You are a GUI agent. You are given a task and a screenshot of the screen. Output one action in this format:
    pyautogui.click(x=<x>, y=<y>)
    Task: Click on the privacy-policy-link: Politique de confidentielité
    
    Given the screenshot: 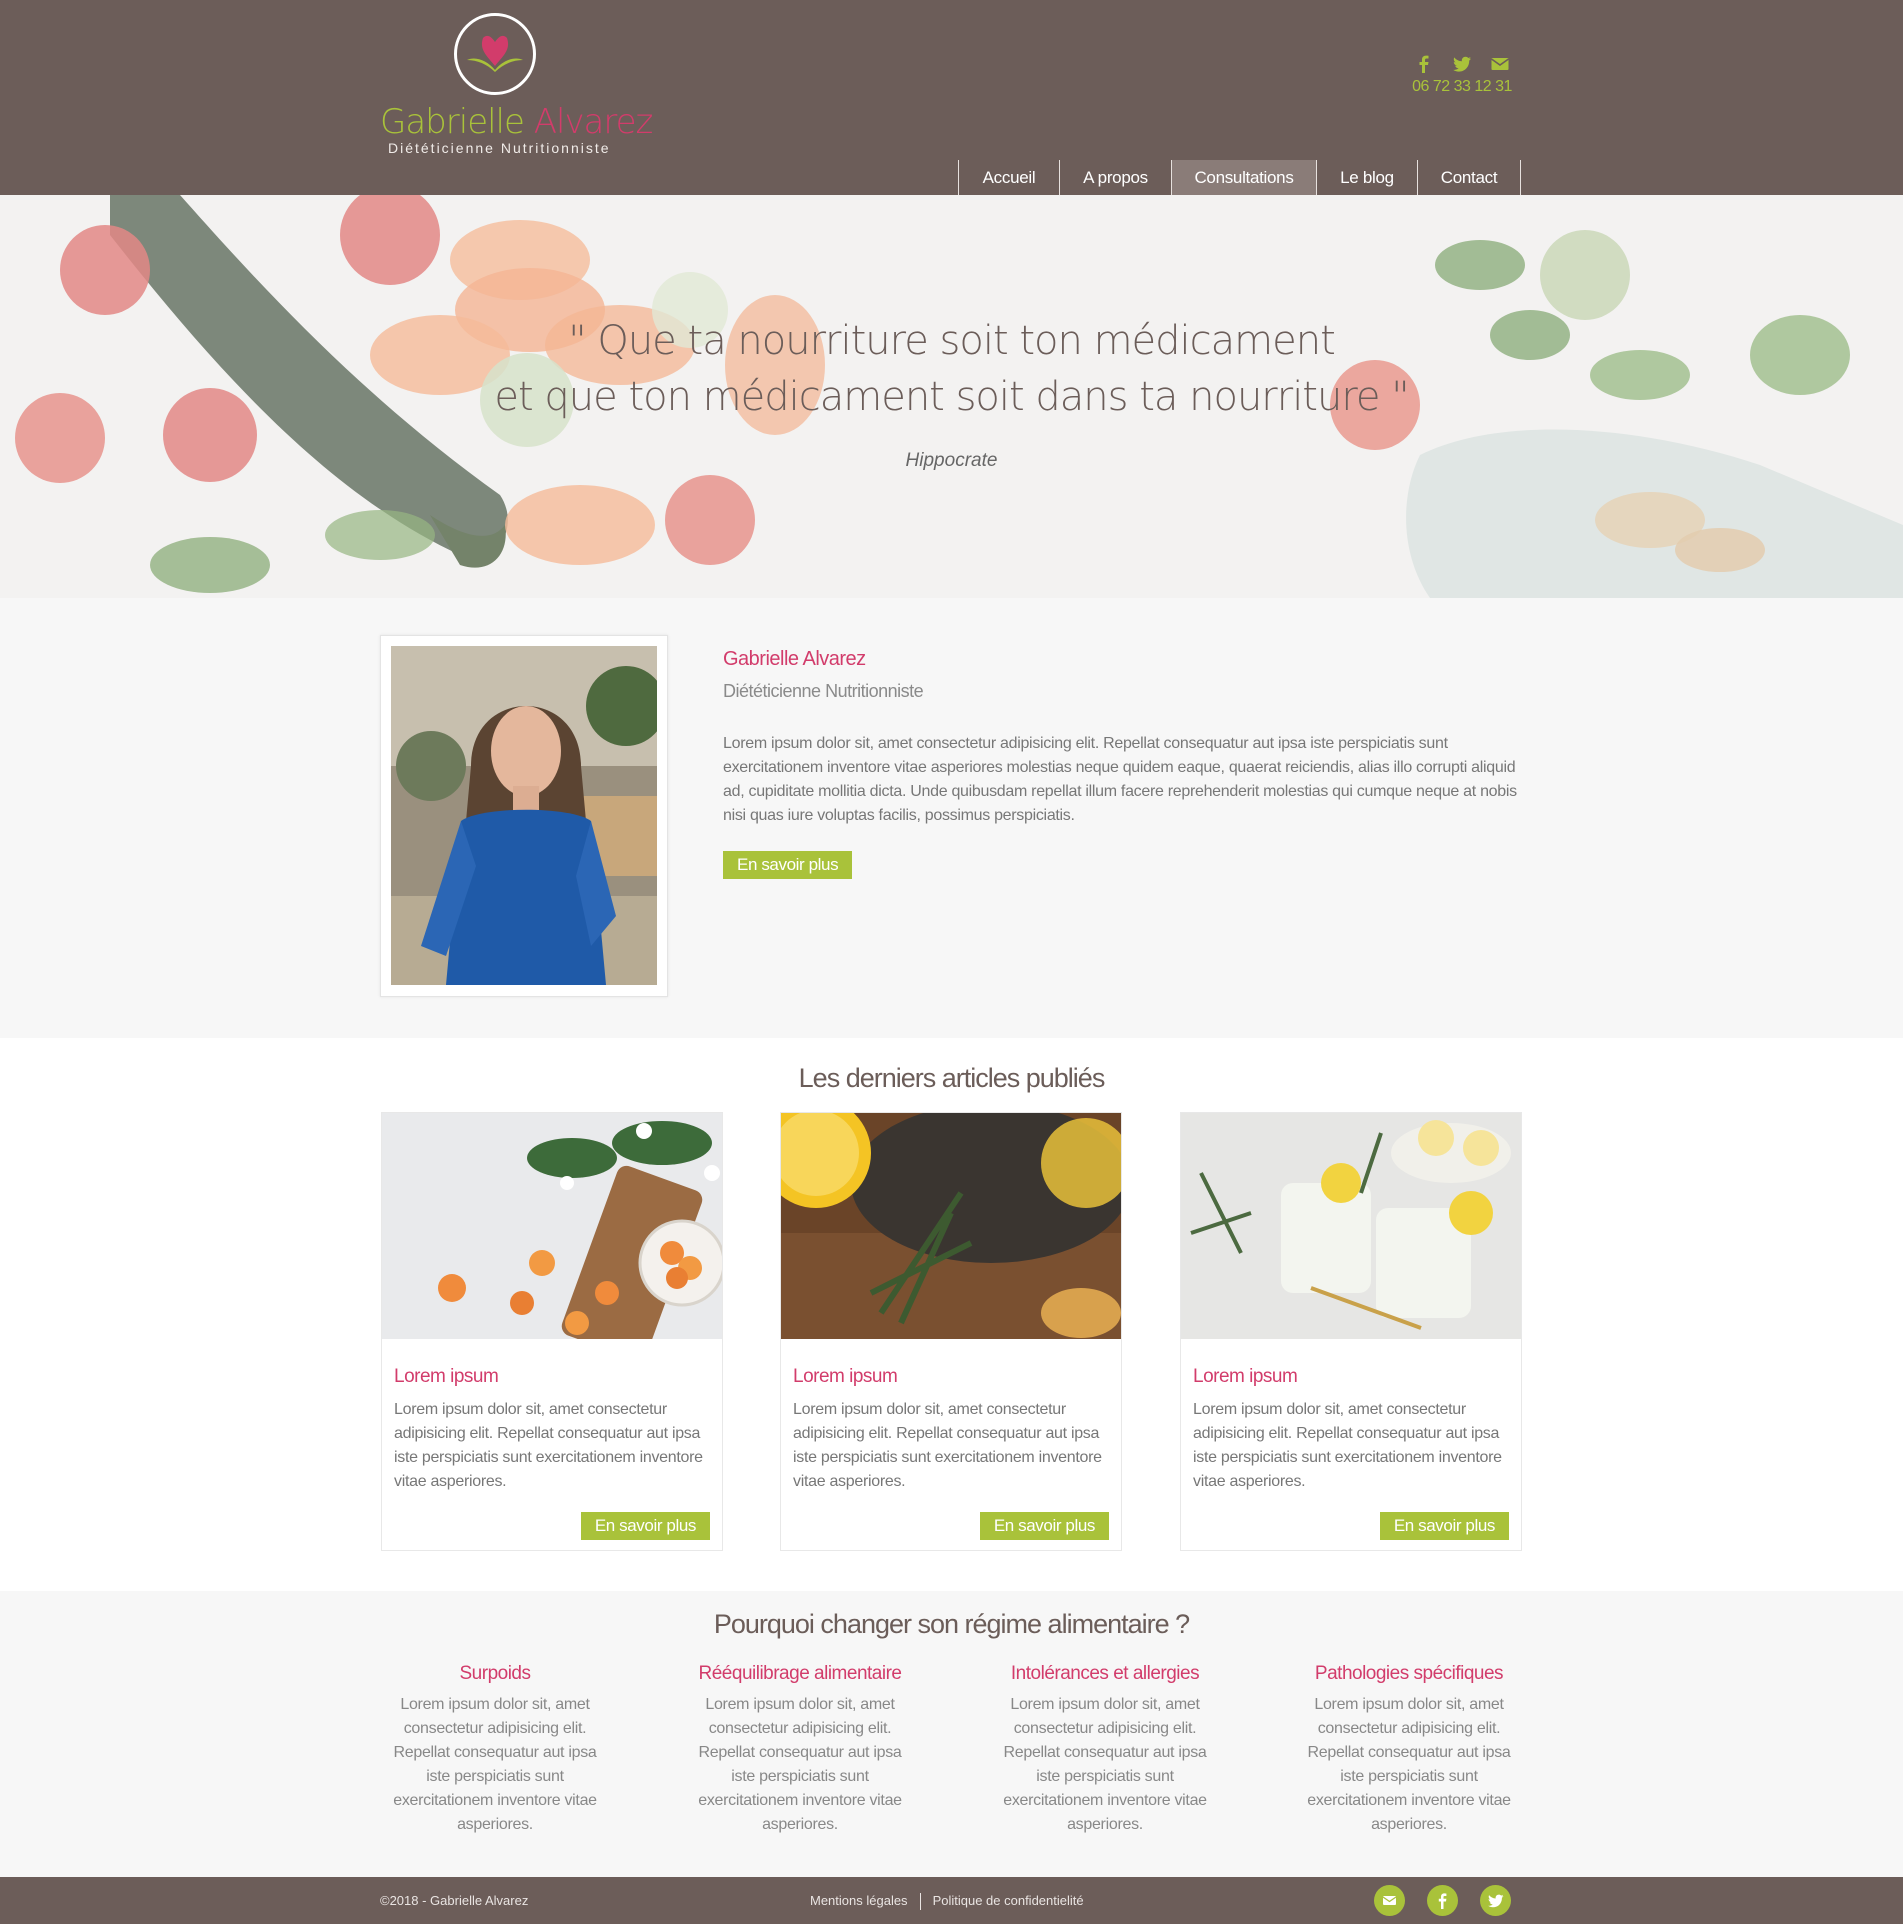 What is the action you would take?
    pyautogui.click(x=1008, y=1901)
    